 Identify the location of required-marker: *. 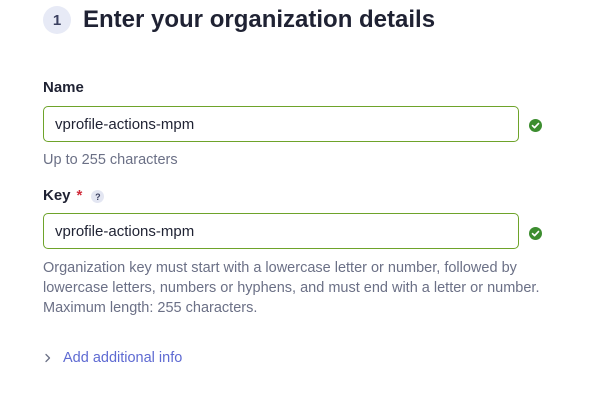
(79, 195).